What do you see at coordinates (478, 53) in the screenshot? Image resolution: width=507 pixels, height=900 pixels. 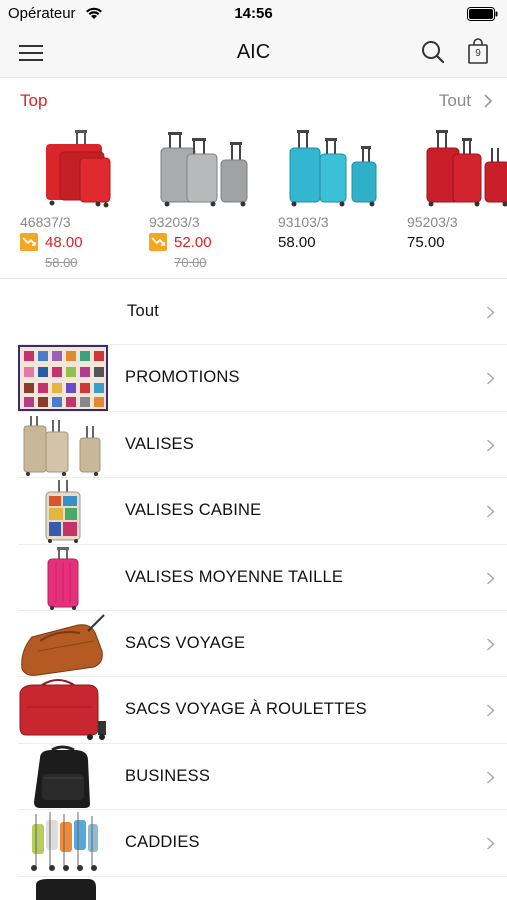 I see `cart-count-badge: 9` at bounding box center [478, 53].